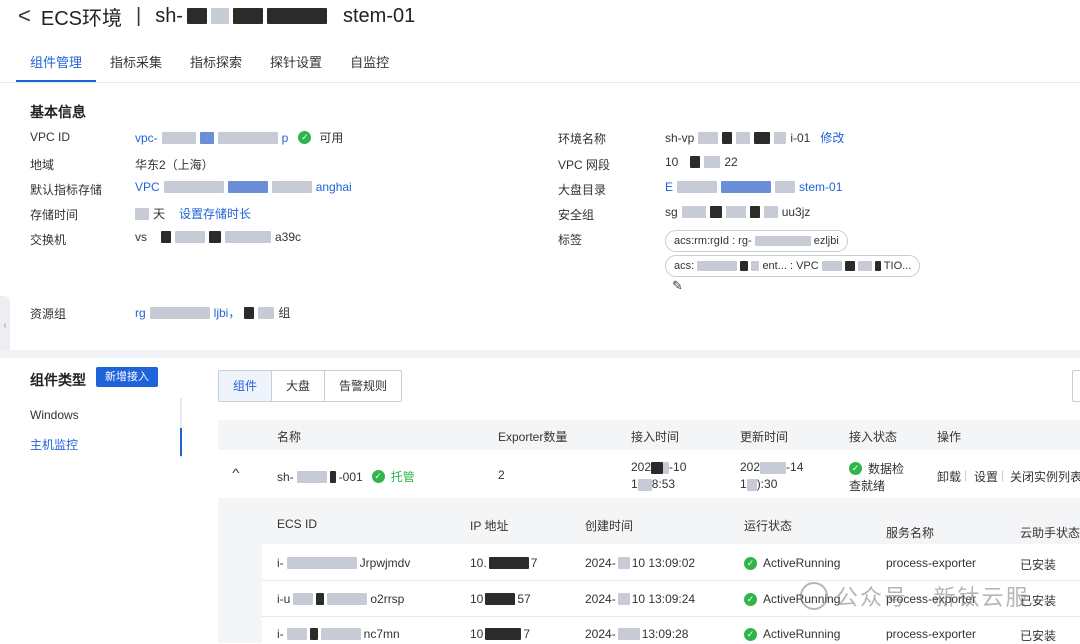 The height and width of the screenshot is (644, 1080). I want to click on storage-link: VPC, so click(147, 187).